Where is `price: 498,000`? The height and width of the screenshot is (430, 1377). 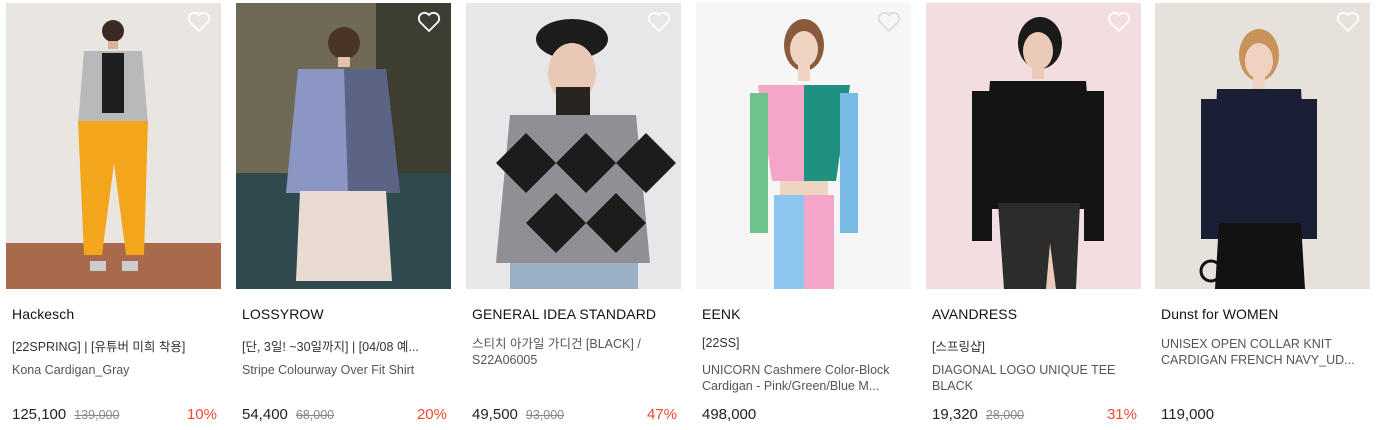 price: 498,000 is located at coordinates (729, 414).